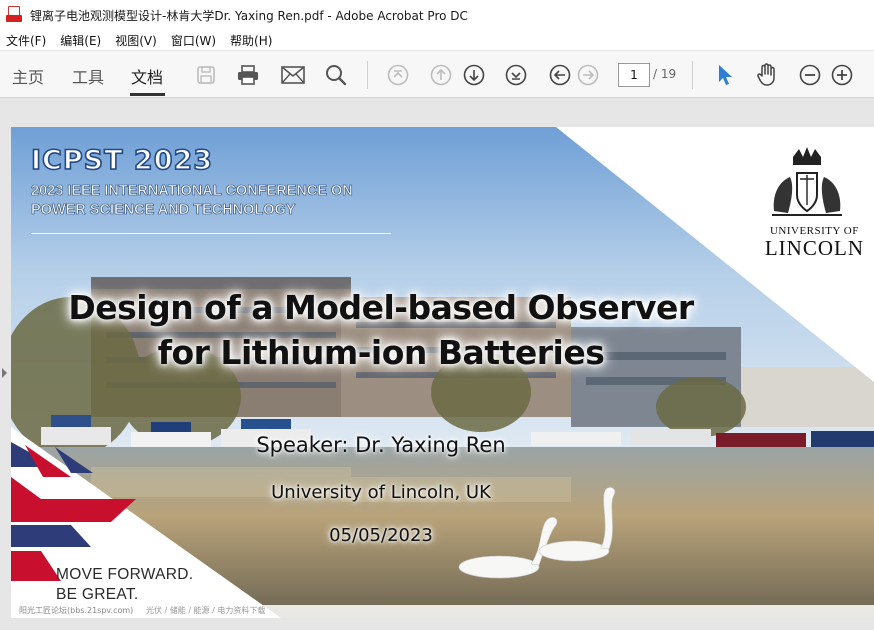  I want to click on menu-view: 视图(V), so click(136, 40).